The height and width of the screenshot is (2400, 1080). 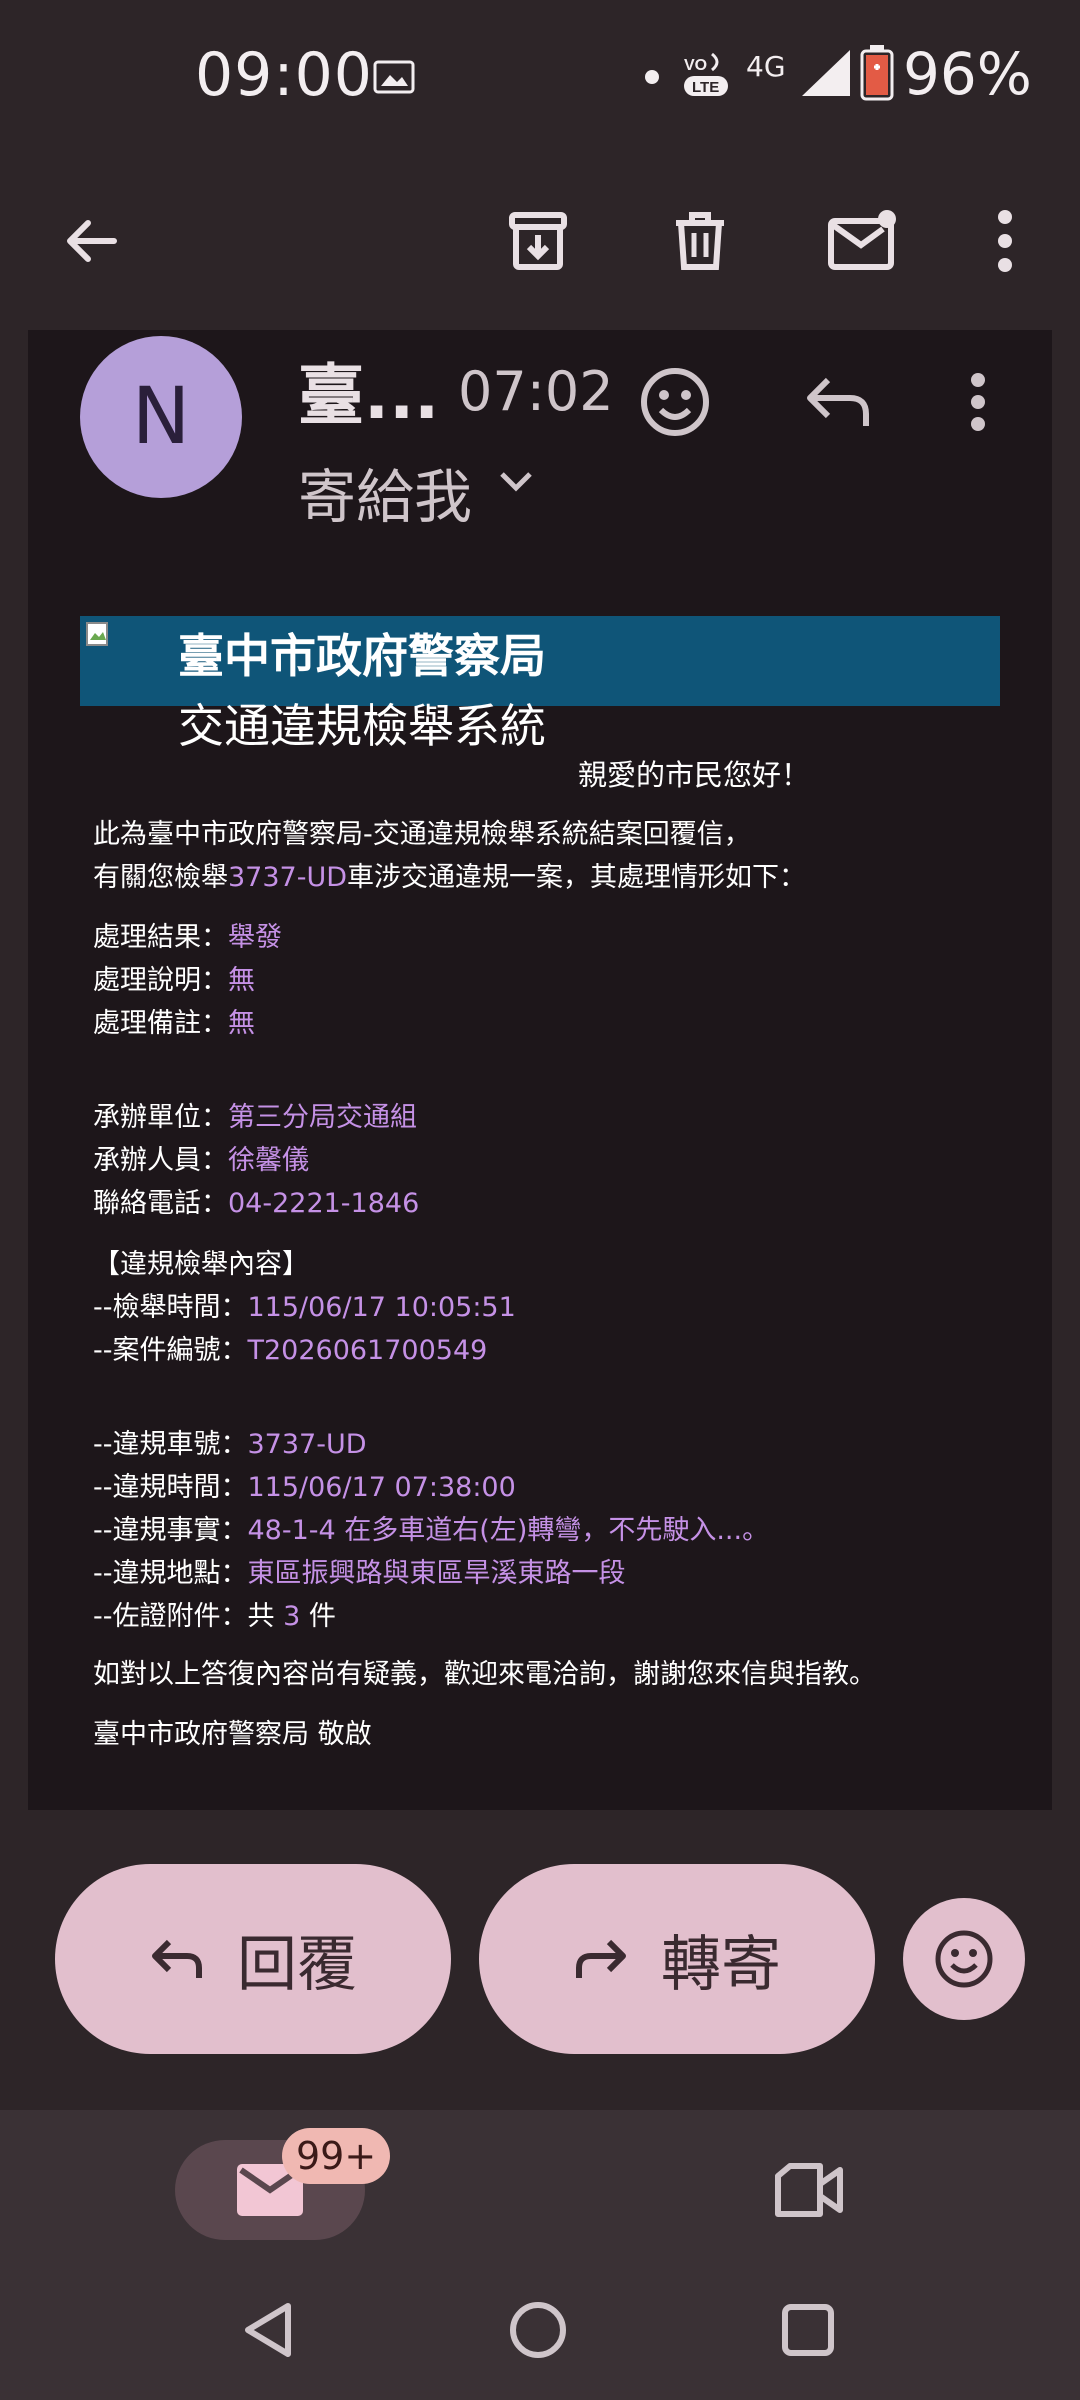 I want to click on explain-row: 處理說明：無, so click(x=174, y=977).